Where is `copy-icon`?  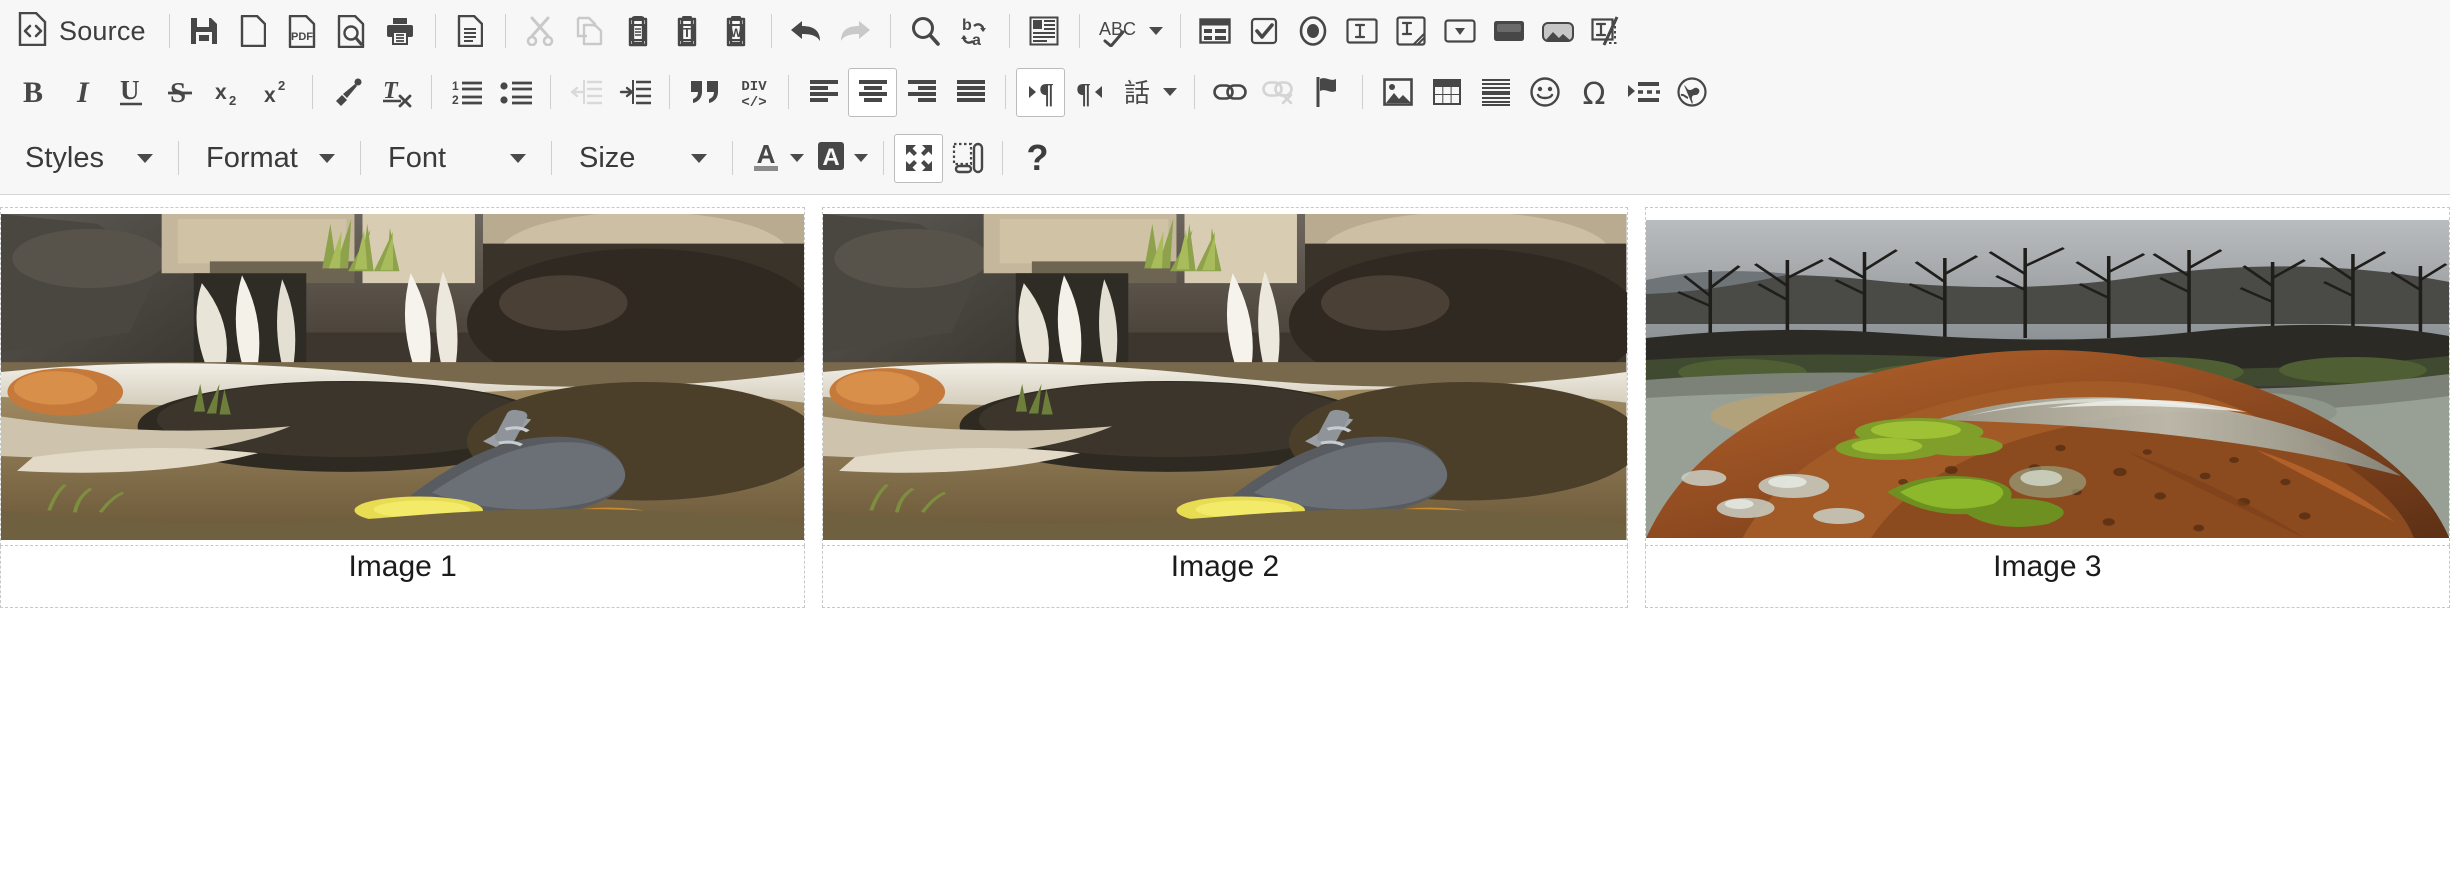
copy-icon is located at coordinates (589, 31).